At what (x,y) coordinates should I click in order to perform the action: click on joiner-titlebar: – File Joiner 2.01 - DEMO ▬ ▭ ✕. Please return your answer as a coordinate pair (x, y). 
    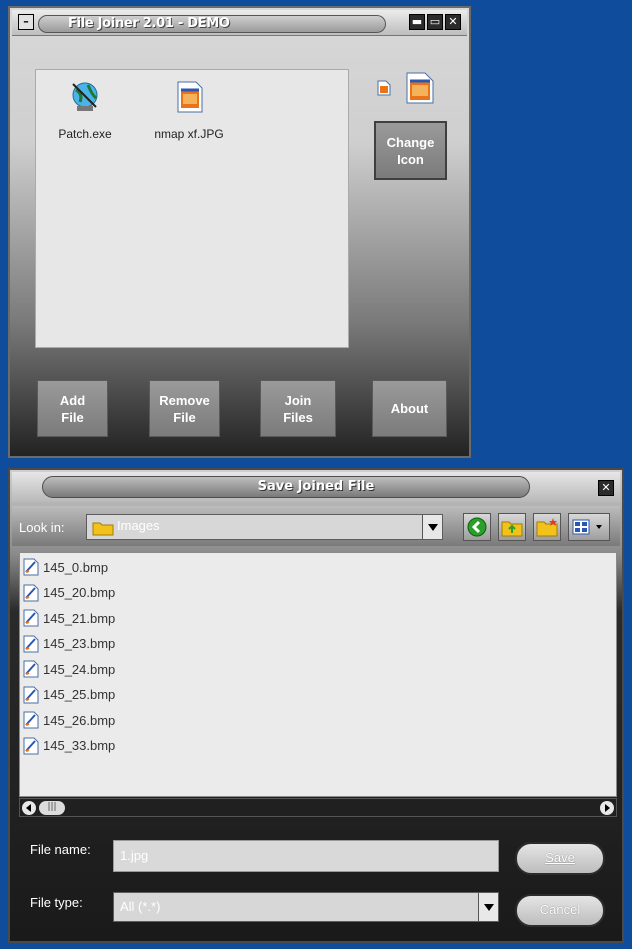
    Looking at the image, I should click on (239, 23).